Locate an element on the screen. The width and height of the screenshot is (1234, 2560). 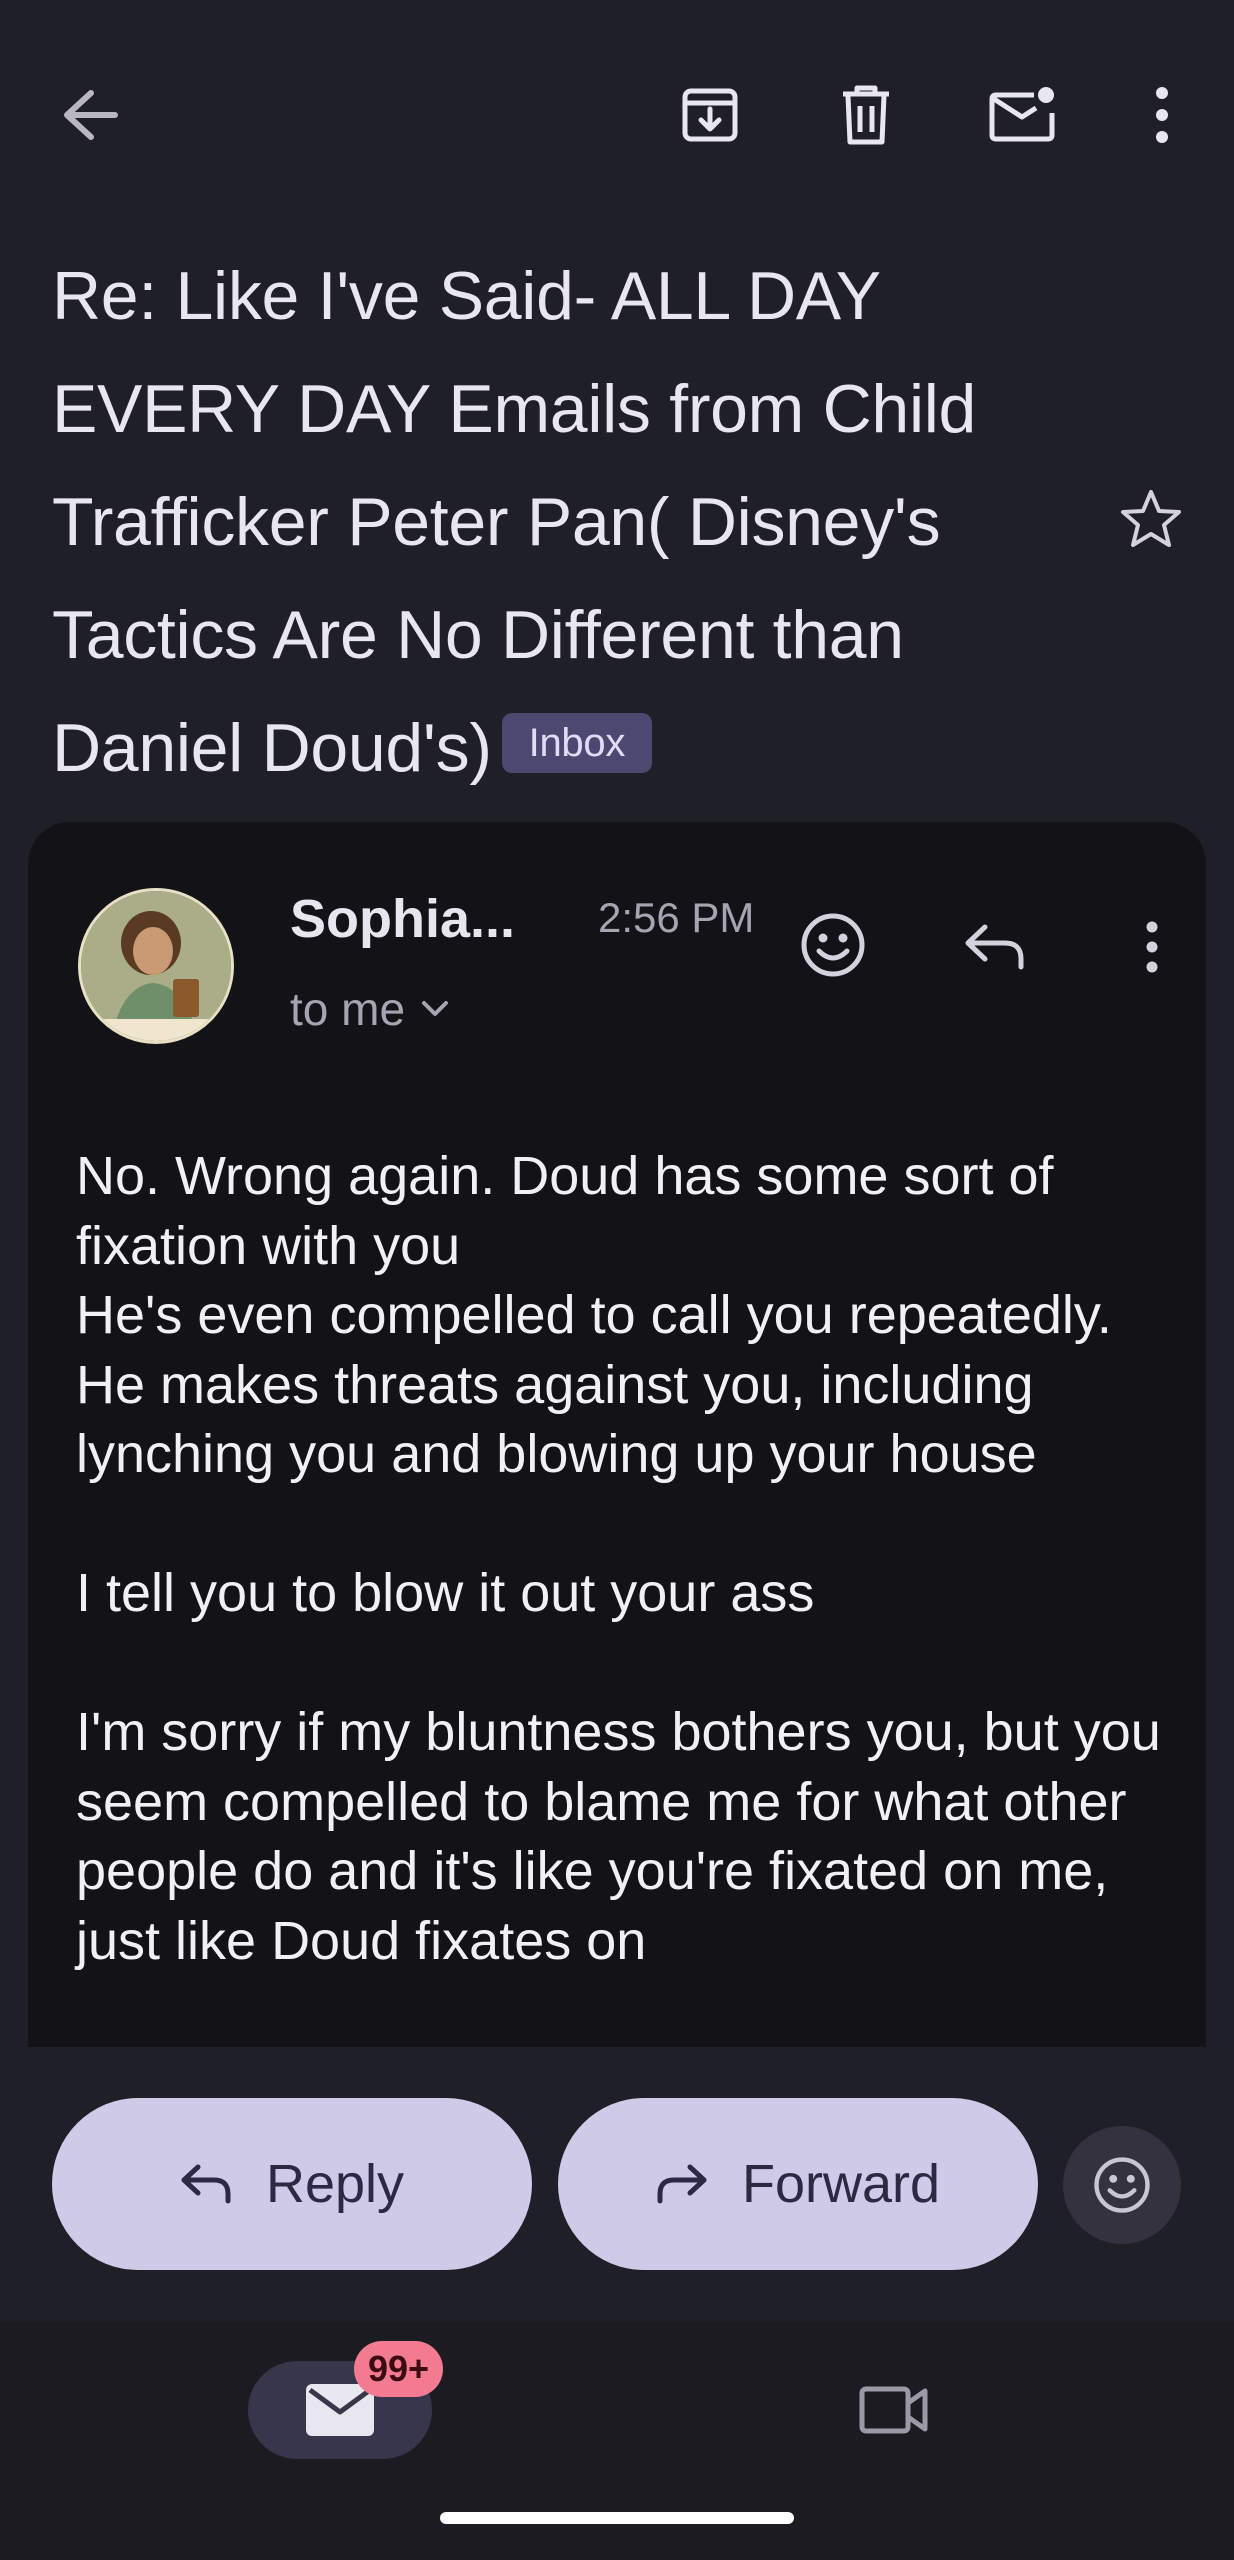
react-button is located at coordinates (1122, 2185).